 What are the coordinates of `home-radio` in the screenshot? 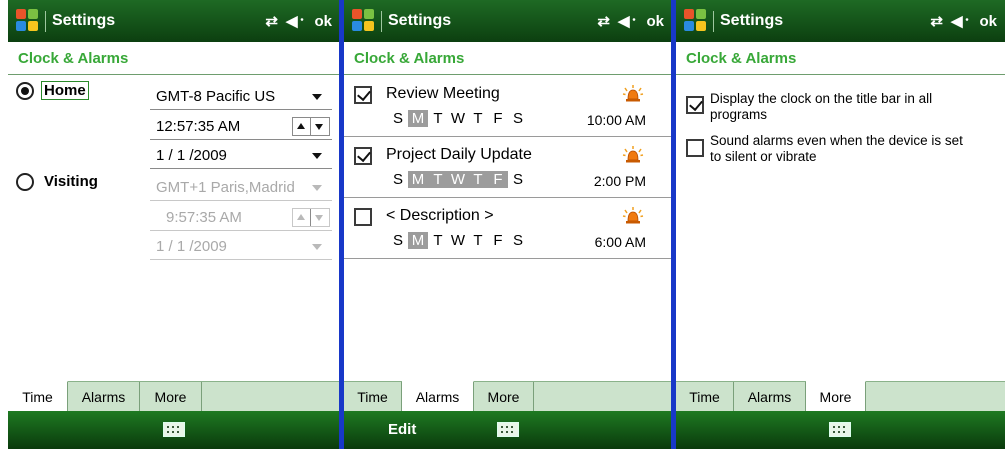 It's located at (25, 91).